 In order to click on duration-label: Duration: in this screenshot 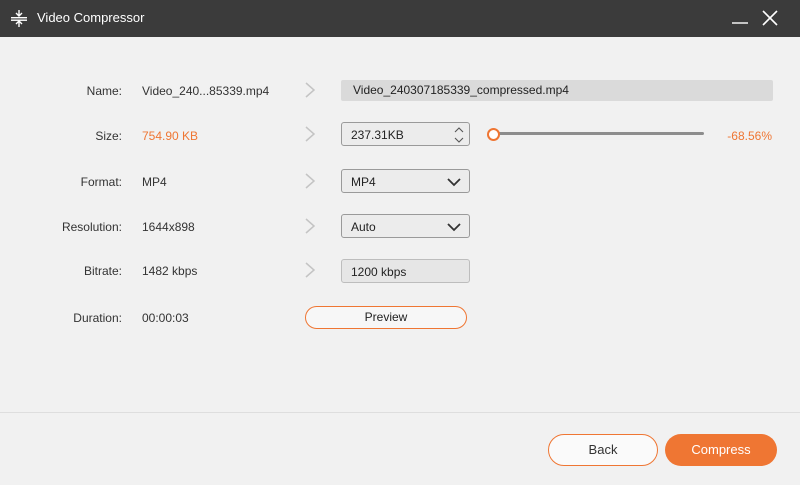, I will do `click(97, 318)`.